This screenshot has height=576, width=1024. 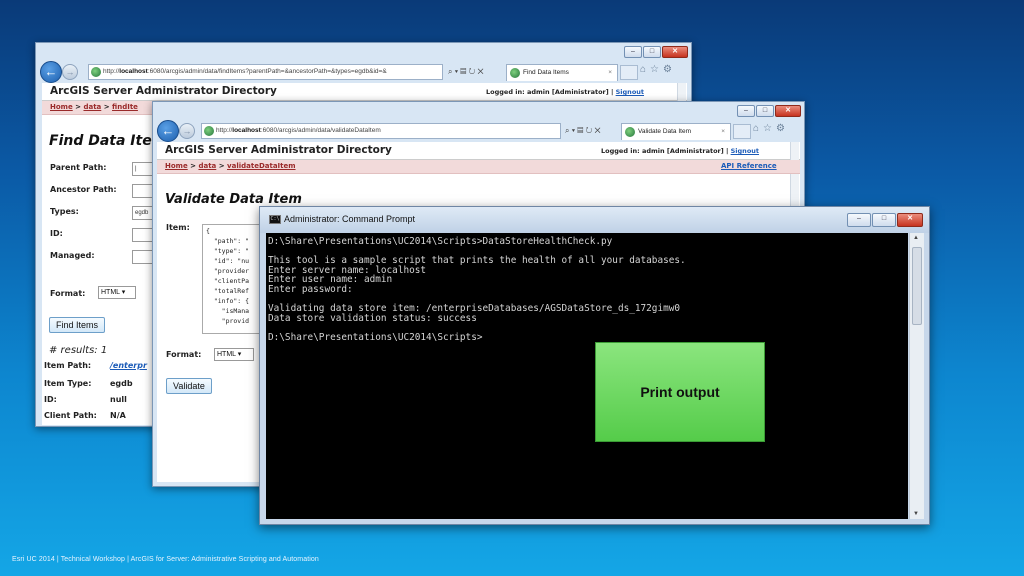 What do you see at coordinates (189, 386) in the screenshot?
I see `validate-button: Validate` at bounding box center [189, 386].